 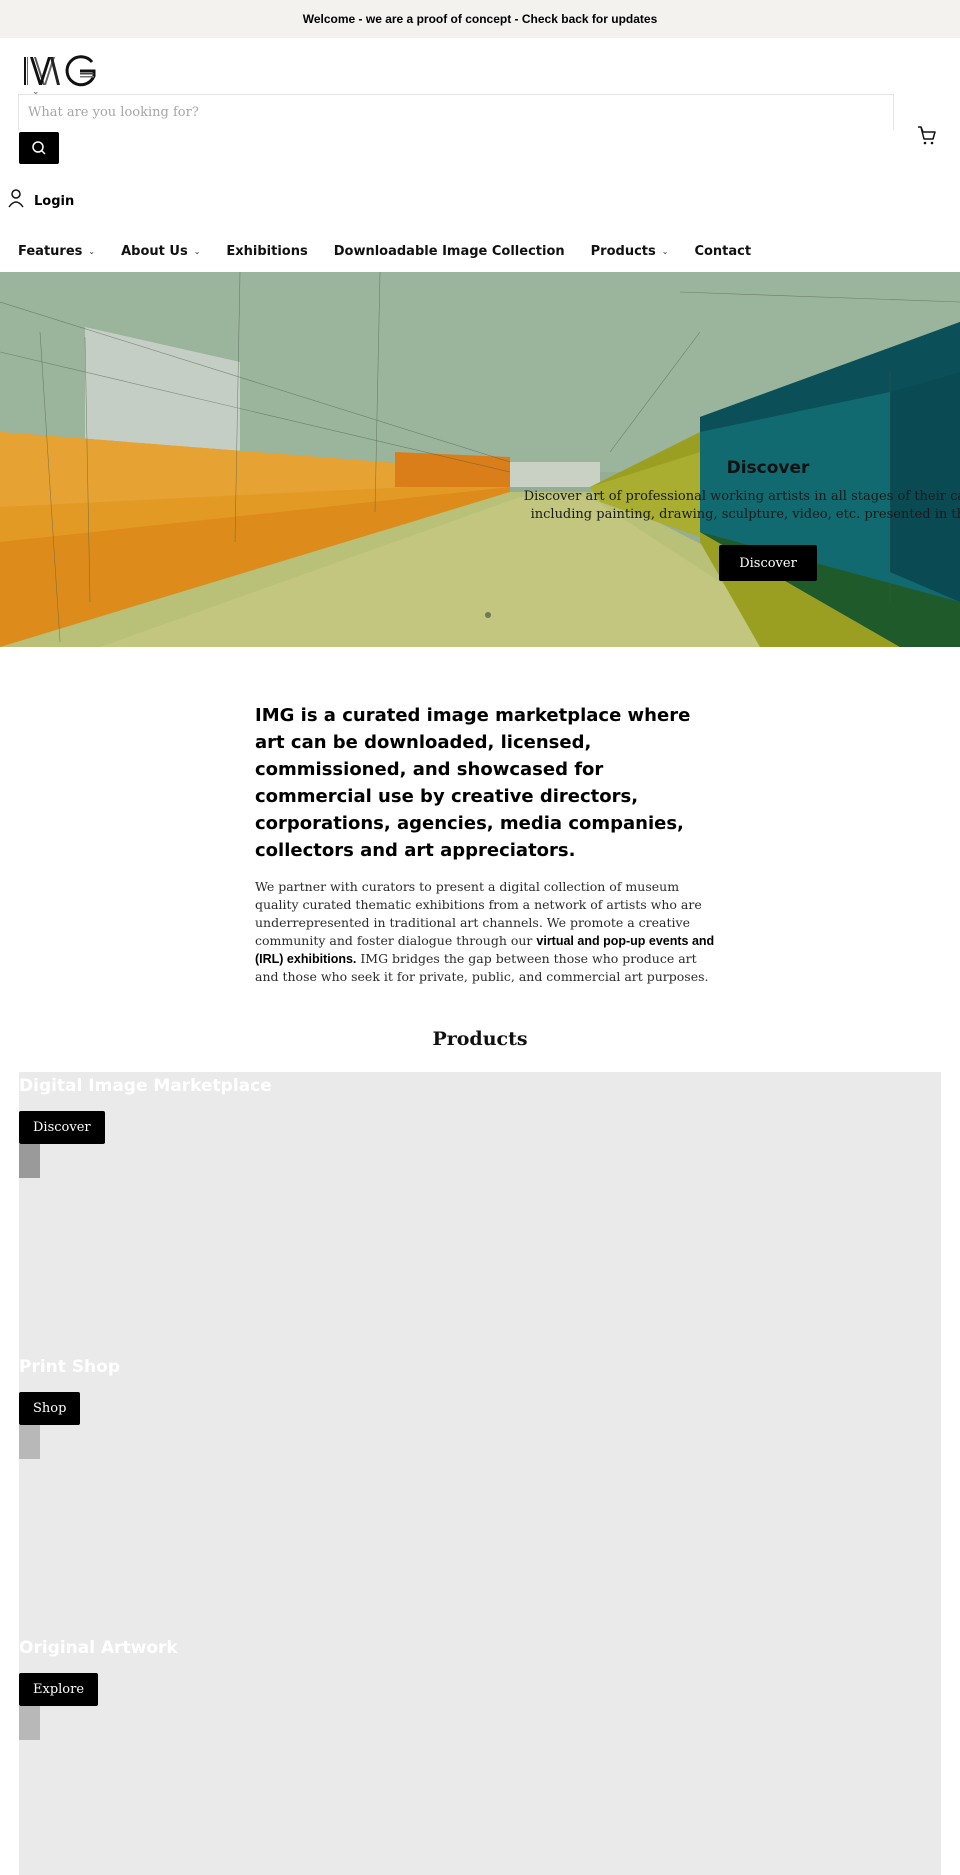 I want to click on nav-item-features: Features ⌄, so click(x=56, y=251).